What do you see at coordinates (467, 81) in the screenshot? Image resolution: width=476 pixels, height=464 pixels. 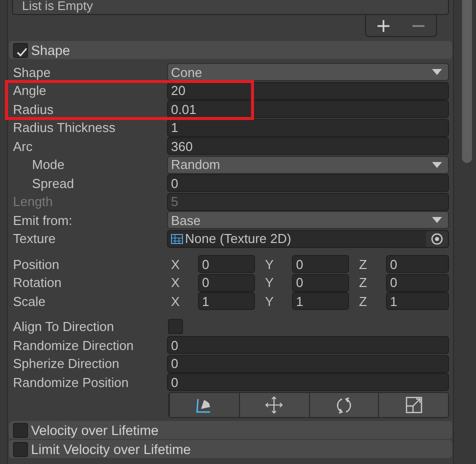 I see `scroll-thumb` at bounding box center [467, 81].